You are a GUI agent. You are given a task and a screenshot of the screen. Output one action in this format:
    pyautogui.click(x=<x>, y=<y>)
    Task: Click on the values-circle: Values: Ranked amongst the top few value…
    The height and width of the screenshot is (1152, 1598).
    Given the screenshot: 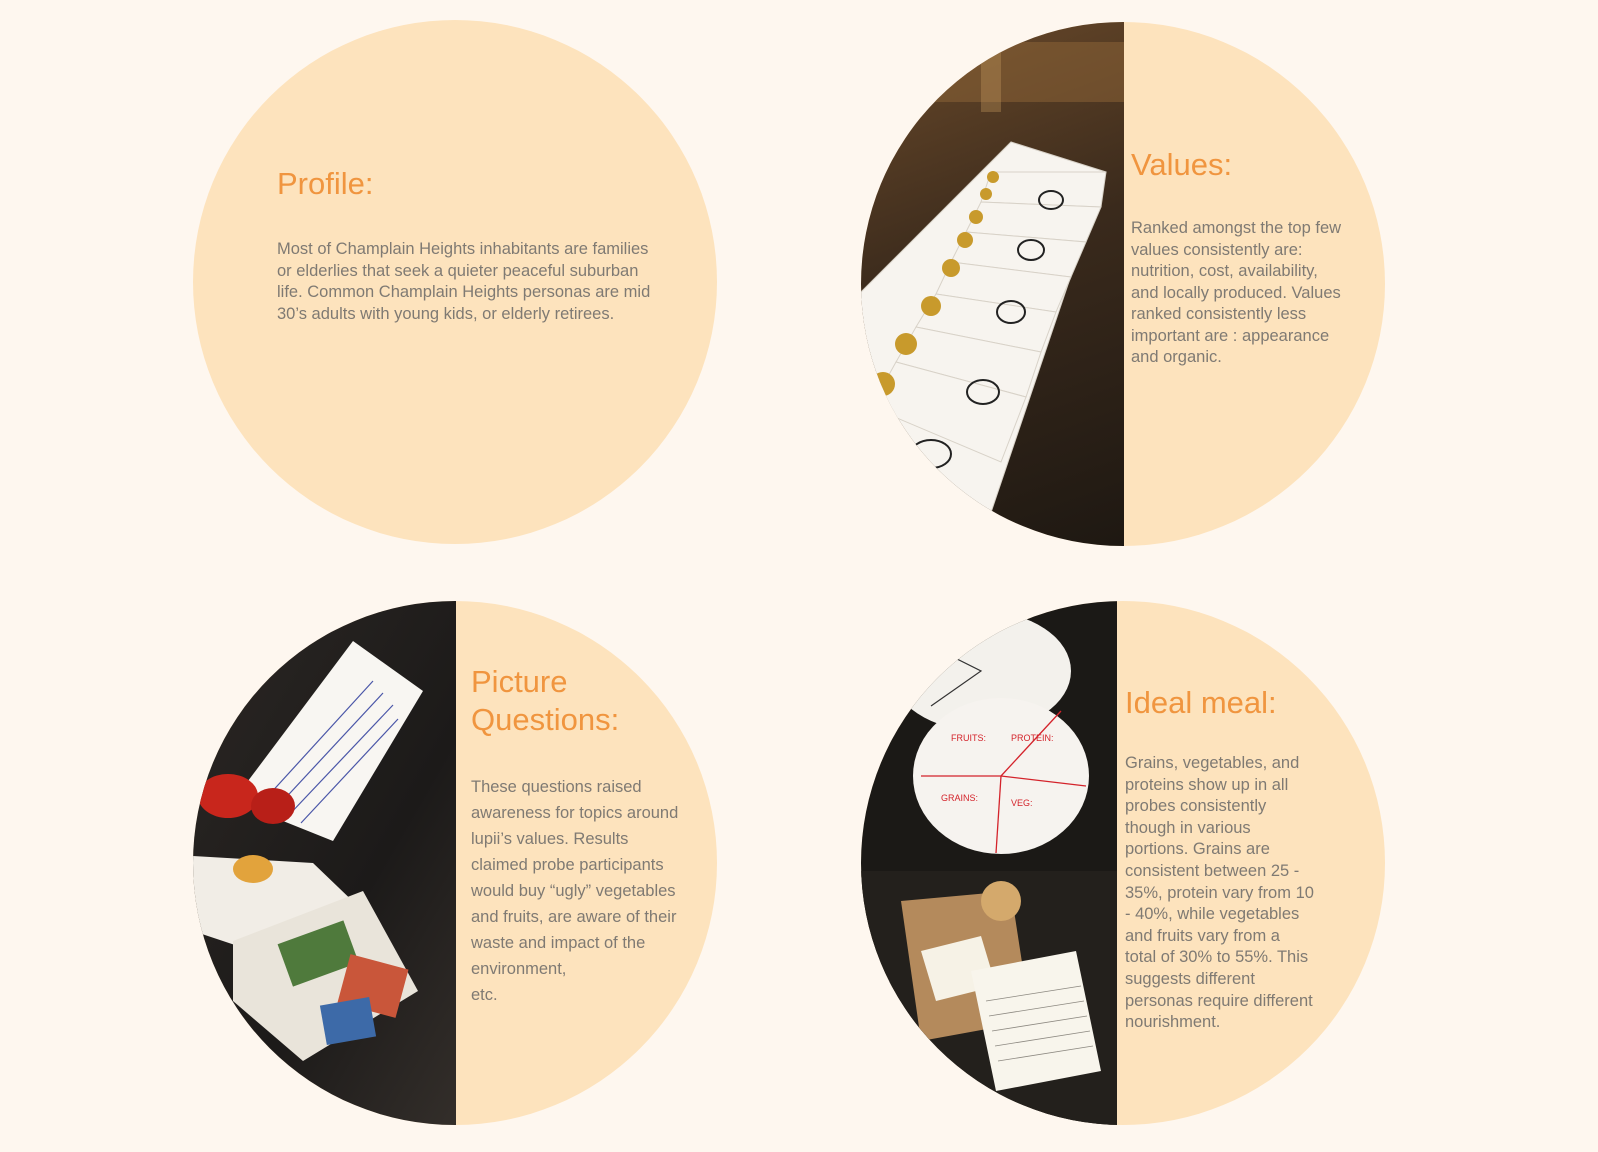 What is the action you would take?
    pyautogui.click(x=1123, y=284)
    